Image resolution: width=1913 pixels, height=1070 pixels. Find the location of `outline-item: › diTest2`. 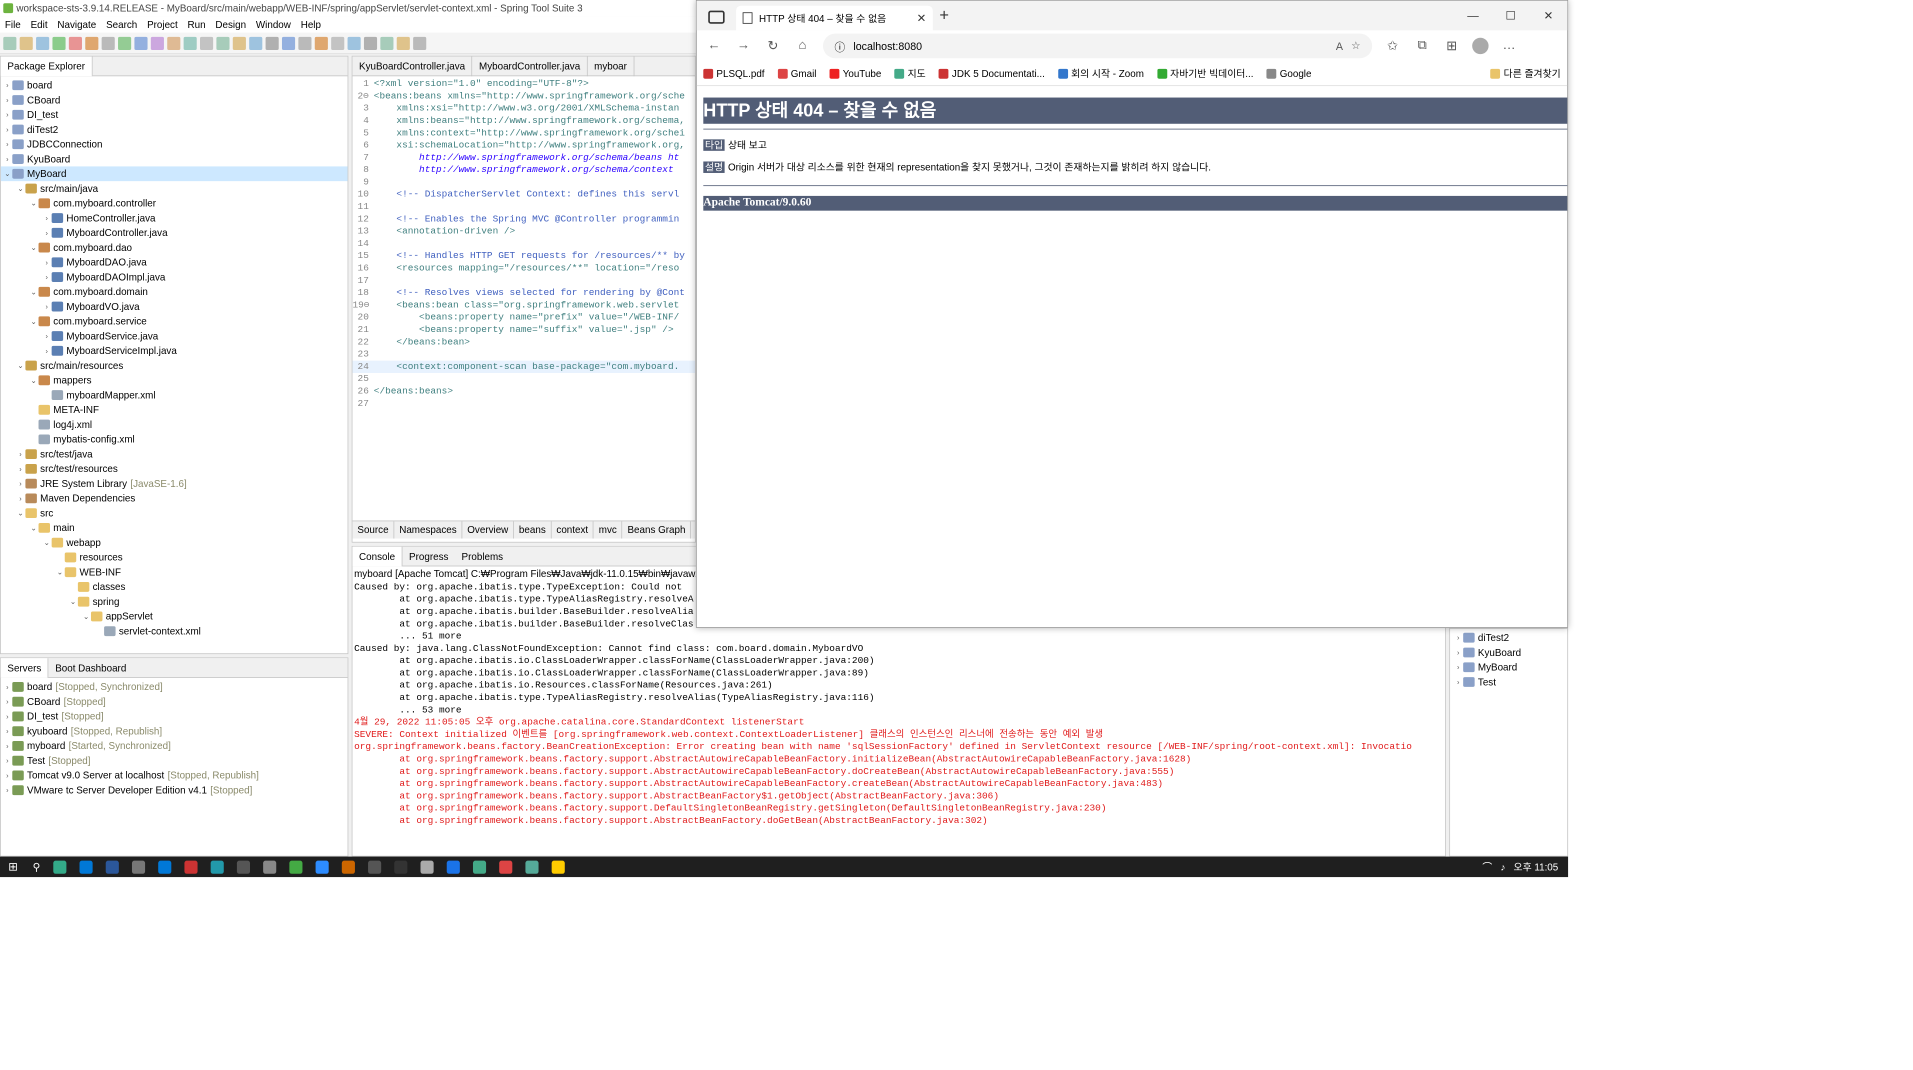

outline-item: › diTest2 is located at coordinates (1508, 637).